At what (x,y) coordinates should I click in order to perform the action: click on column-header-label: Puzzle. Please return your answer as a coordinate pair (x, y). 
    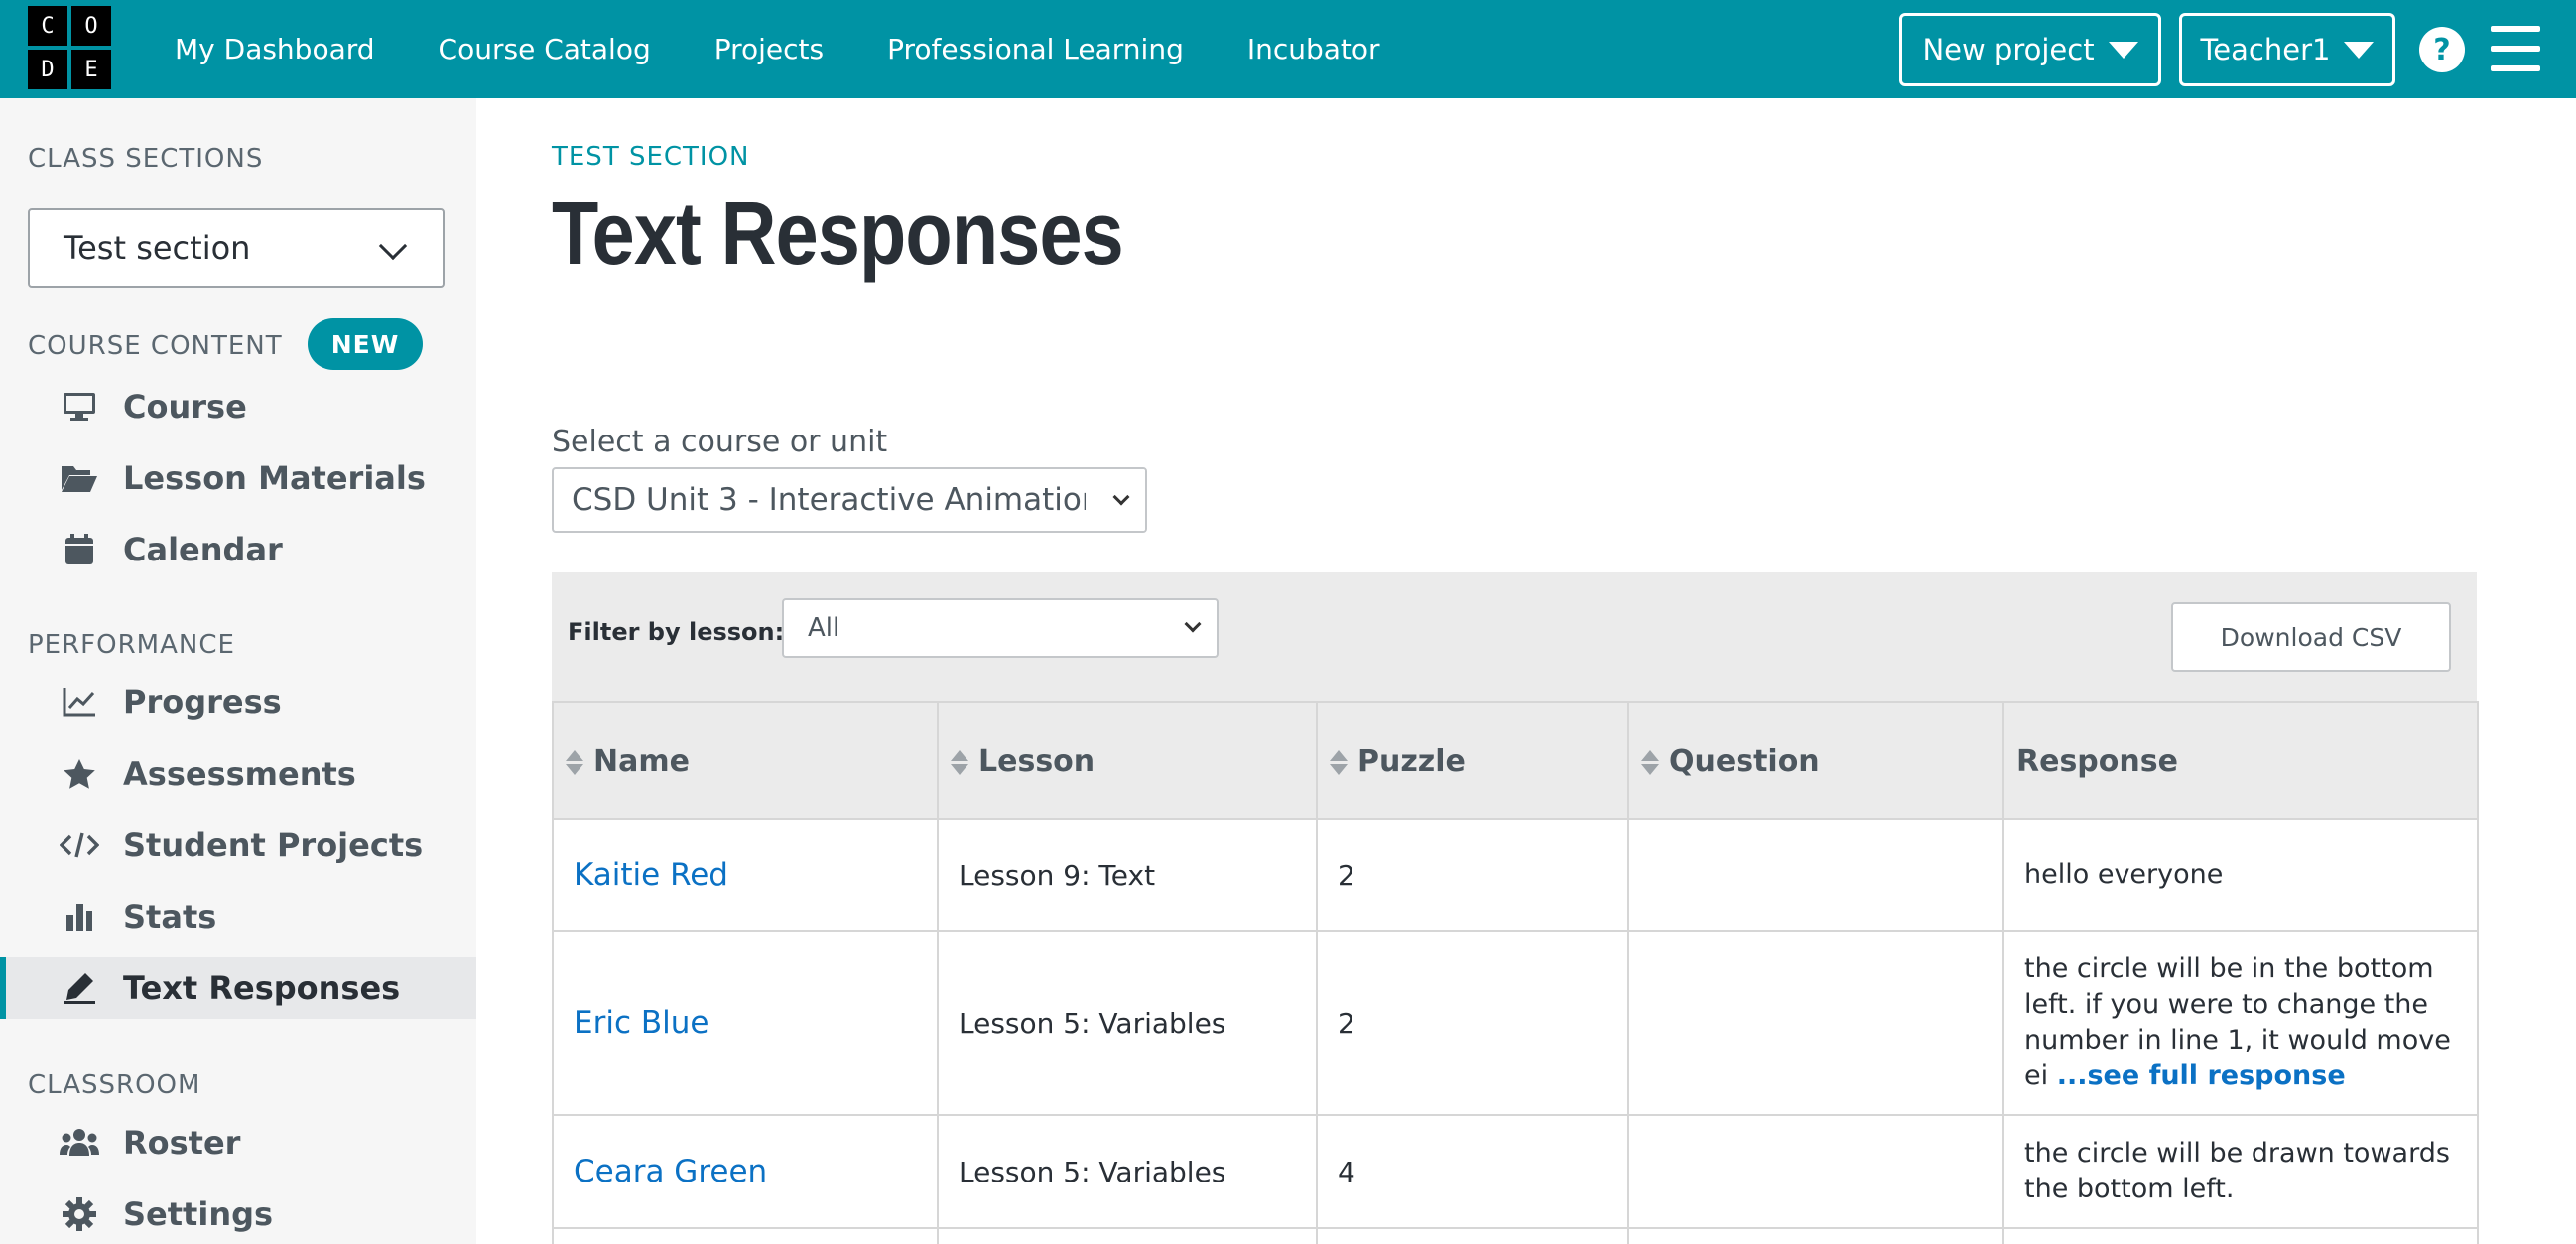
    Looking at the image, I should click on (1412, 761).